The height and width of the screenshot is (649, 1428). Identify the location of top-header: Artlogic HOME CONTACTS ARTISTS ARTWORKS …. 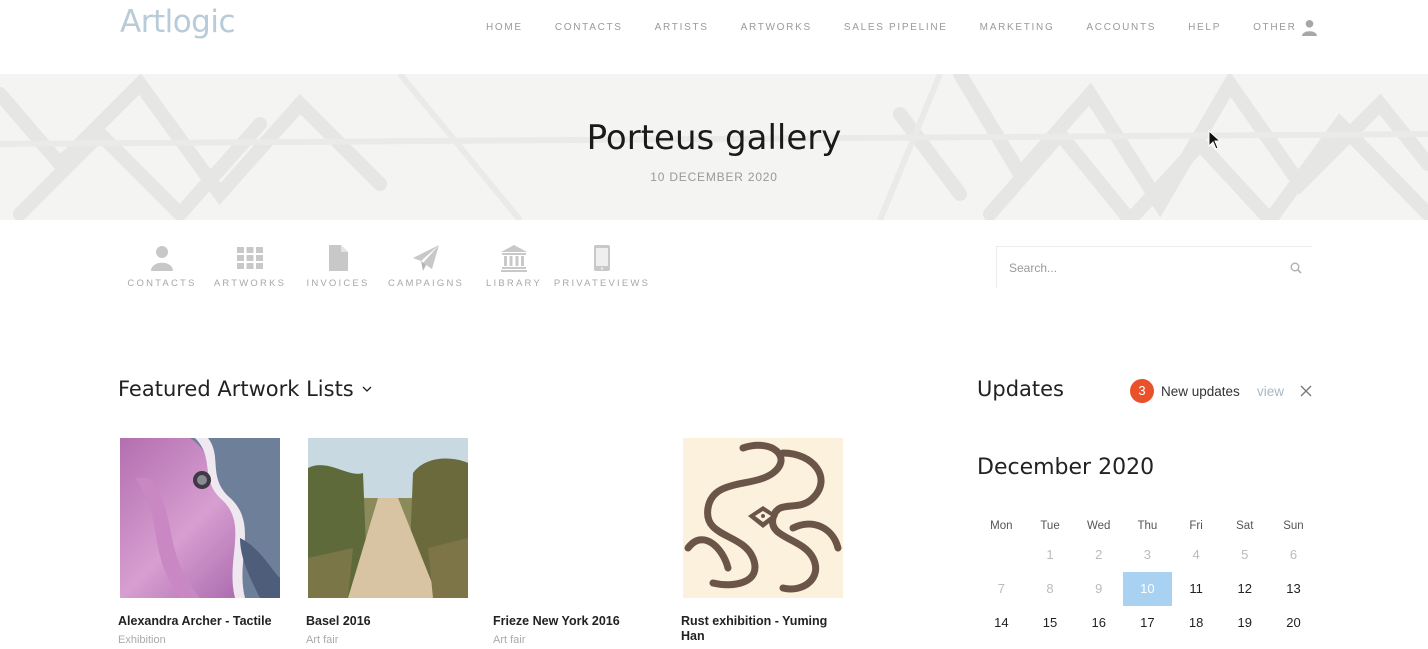
(714, 37).